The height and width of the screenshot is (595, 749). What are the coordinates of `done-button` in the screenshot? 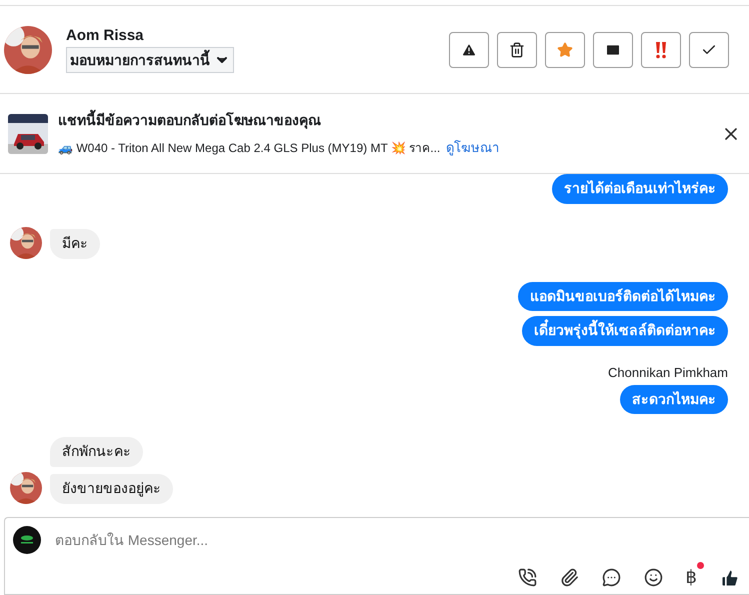 It's located at (709, 50).